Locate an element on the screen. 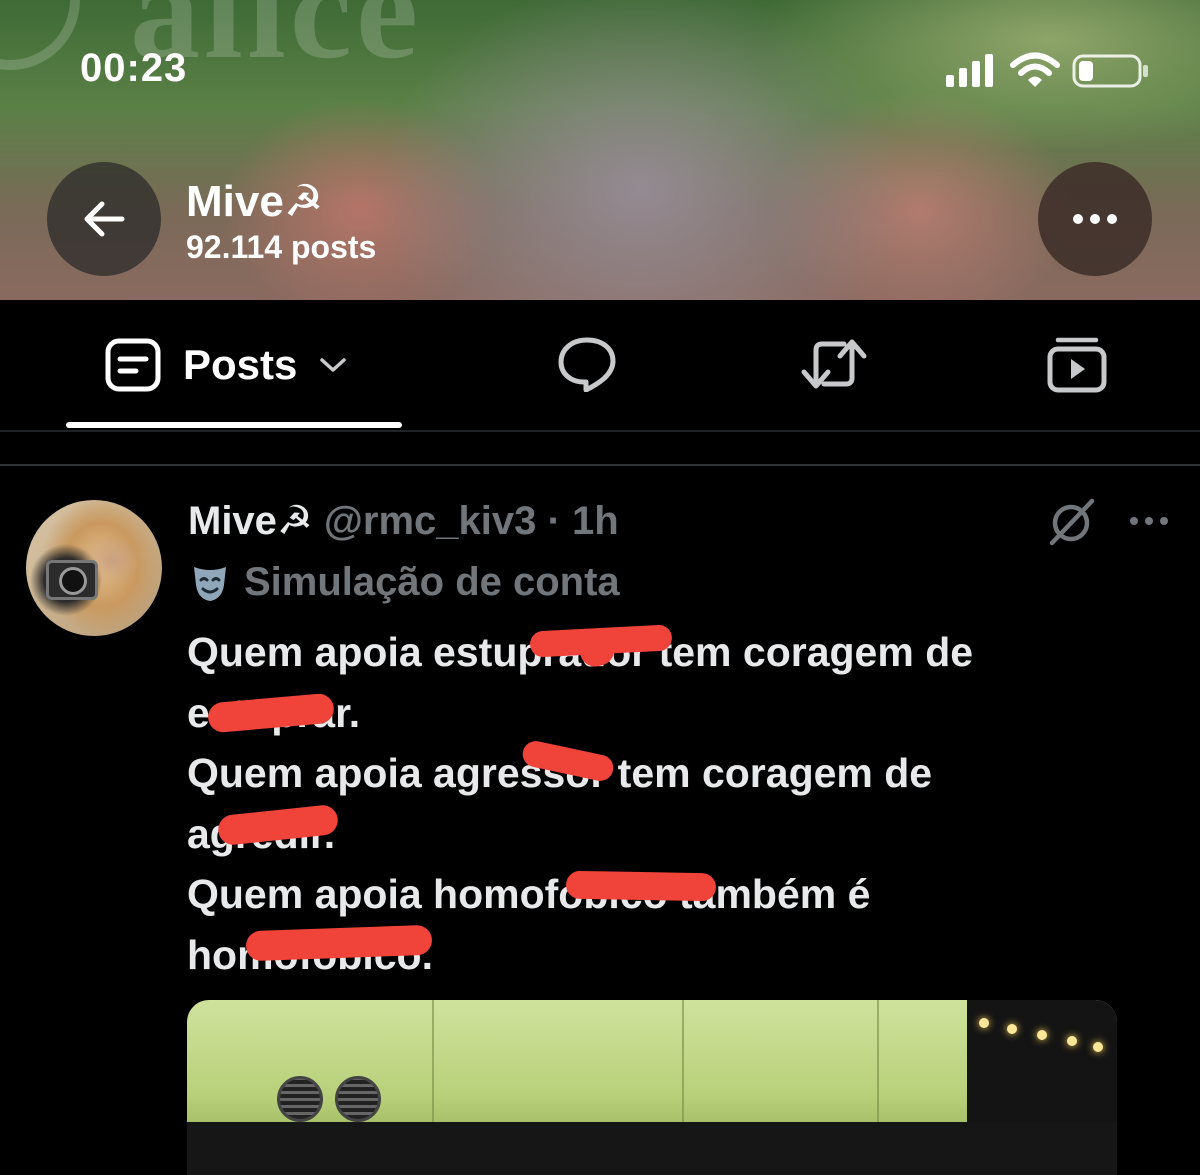 Image resolution: width=1200 pixels, height=1175 pixels. wifi-icon is located at coordinates (1035, 69).